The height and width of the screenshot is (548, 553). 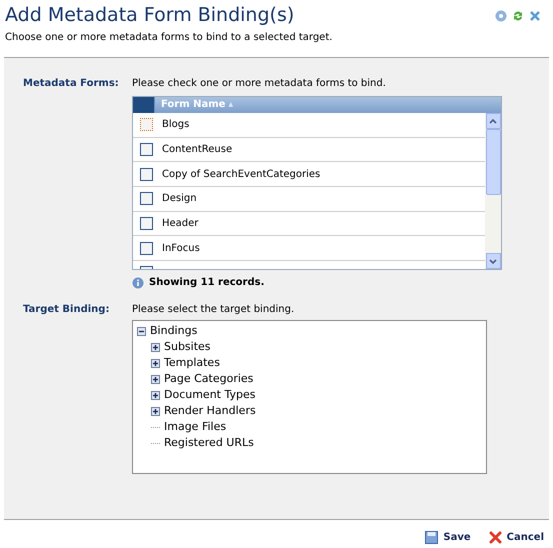 What do you see at coordinates (241, 175) in the screenshot?
I see `form-name: Copy of SearchEventCategories` at bounding box center [241, 175].